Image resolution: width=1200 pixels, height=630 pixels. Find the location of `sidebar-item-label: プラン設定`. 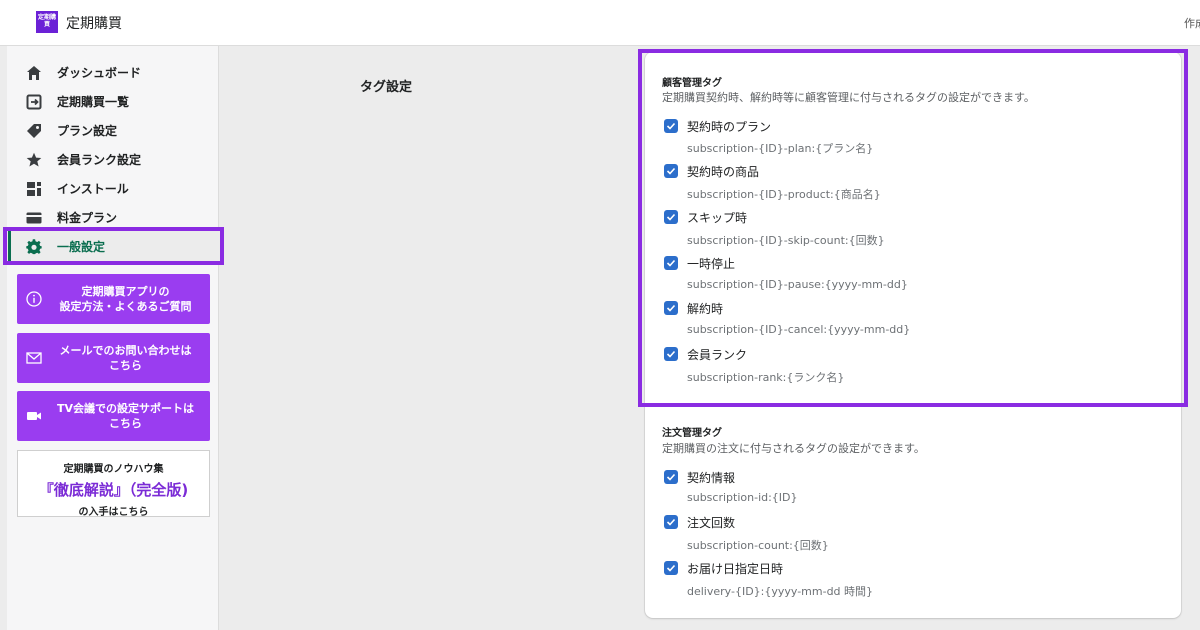

sidebar-item-label: プラン設定 is located at coordinates (87, 131).